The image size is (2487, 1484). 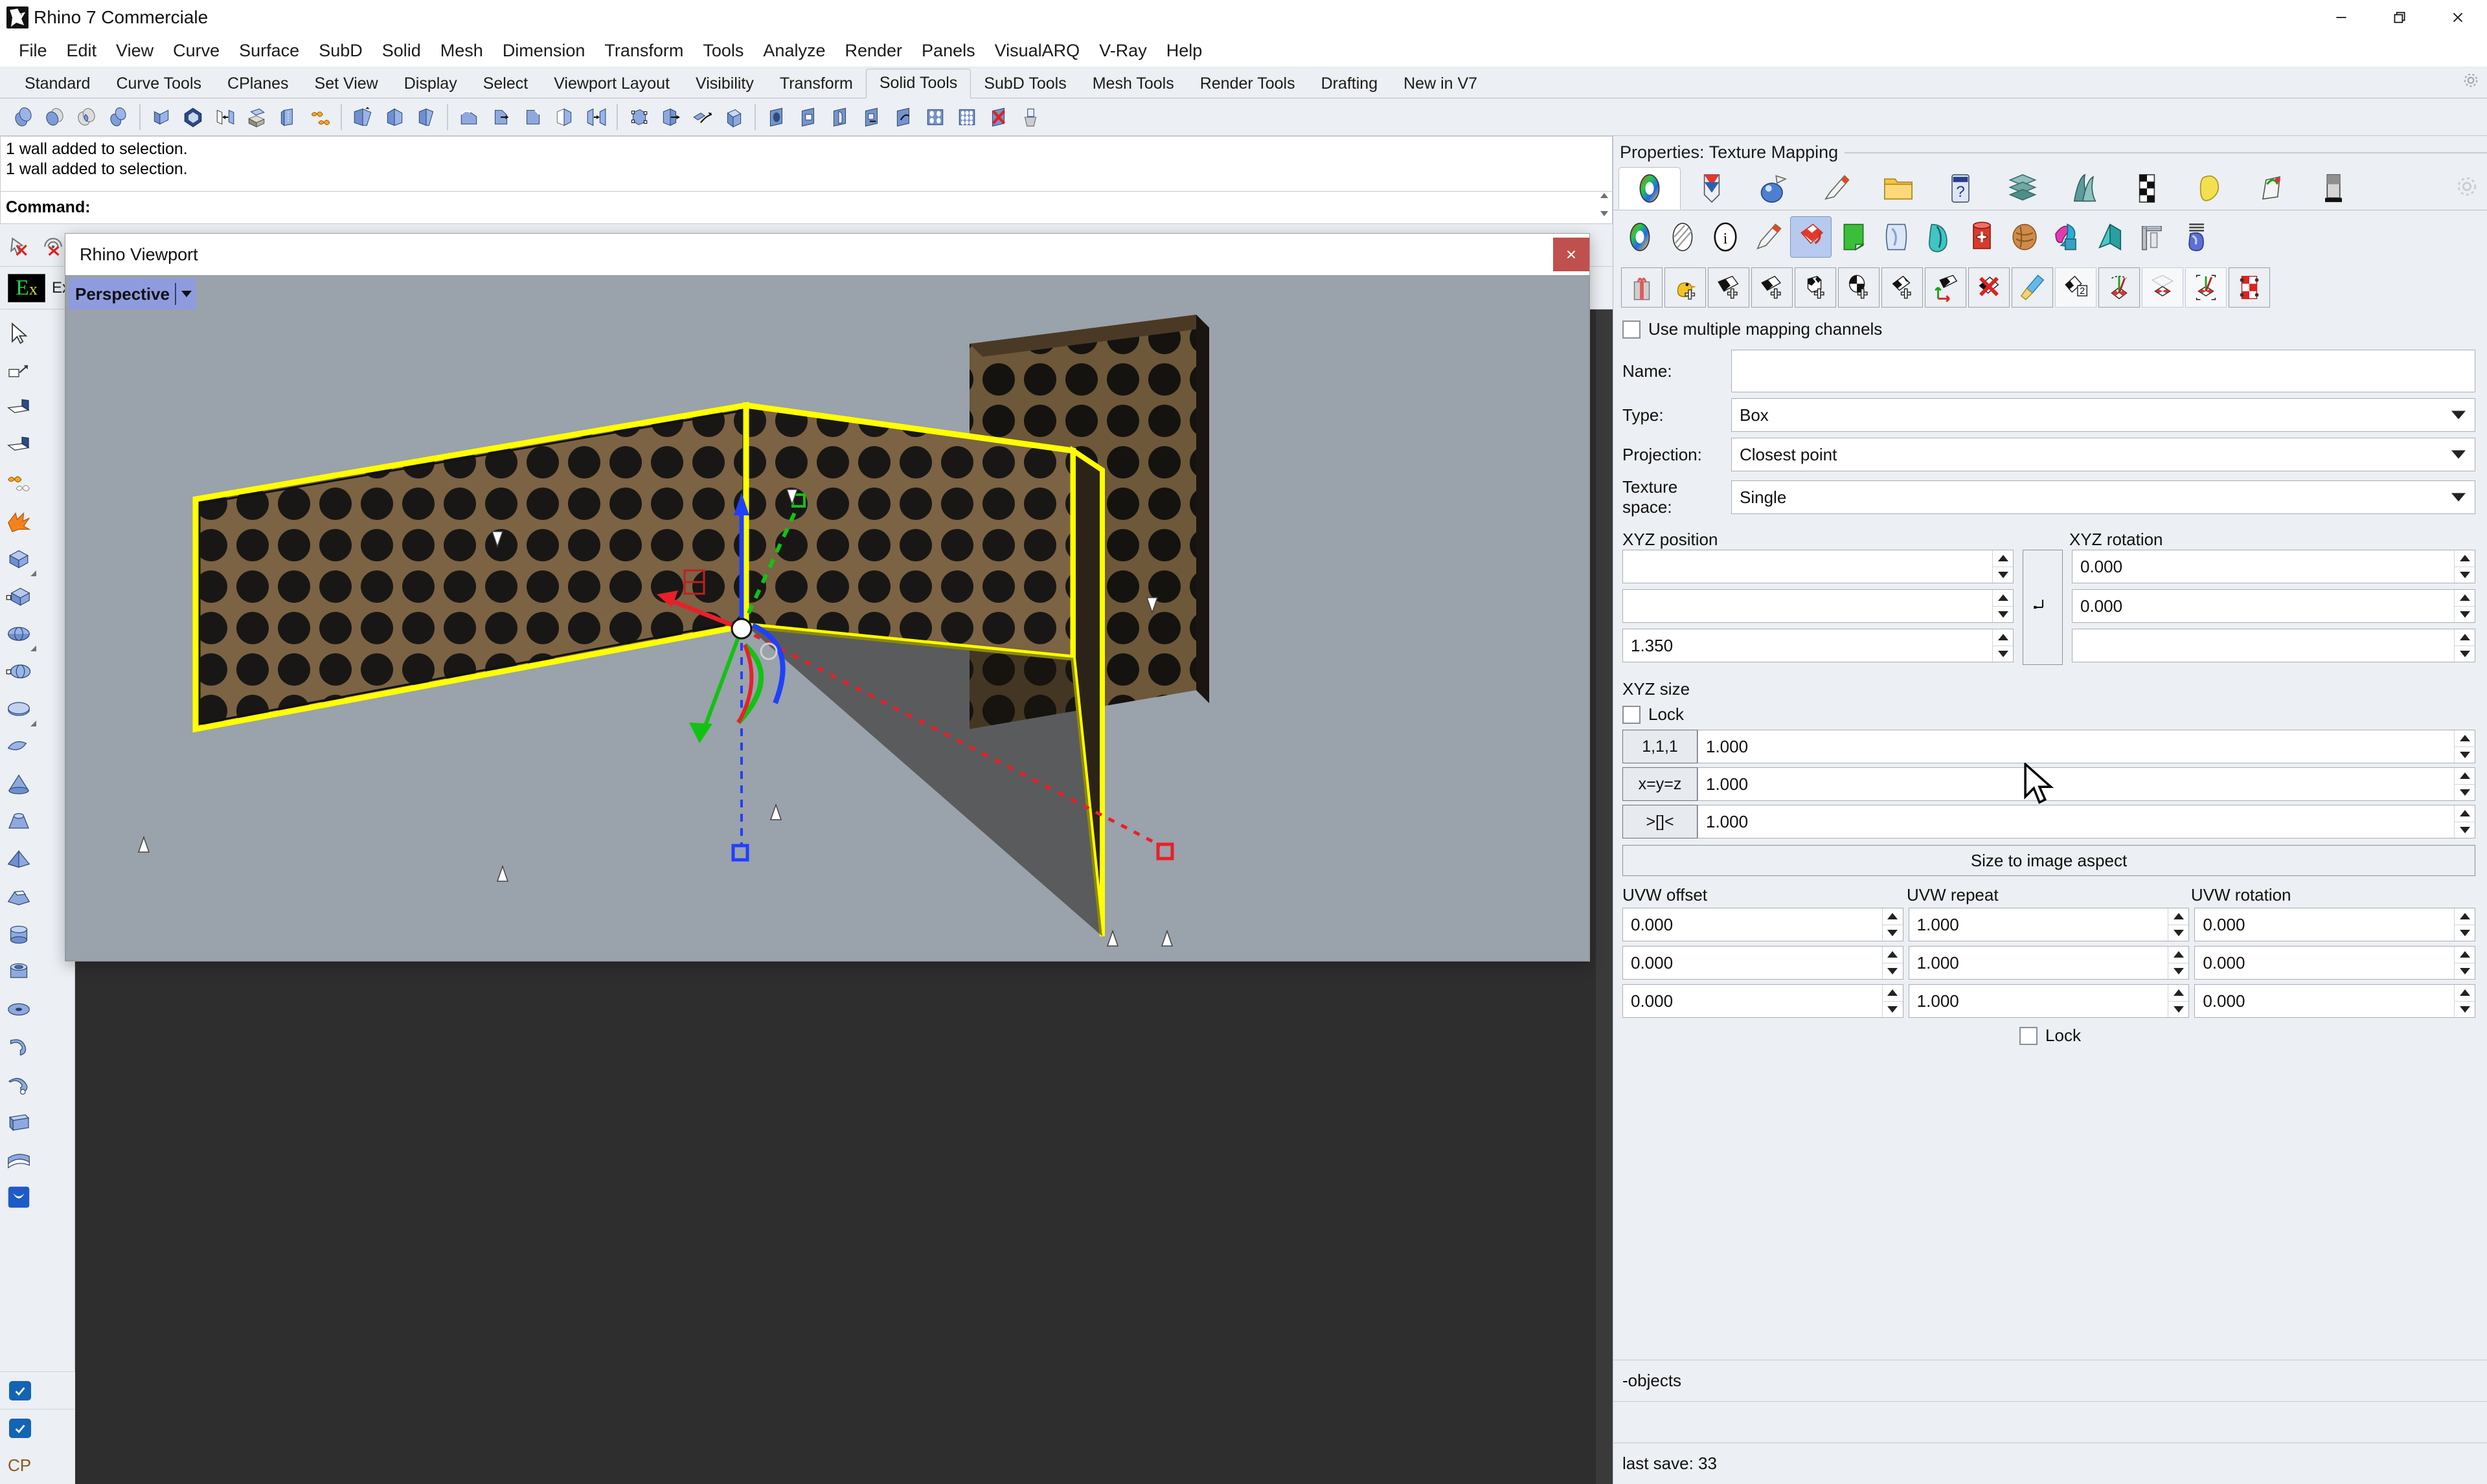 I want to click on tab-standard: Standard, so click(x=57, y=84).